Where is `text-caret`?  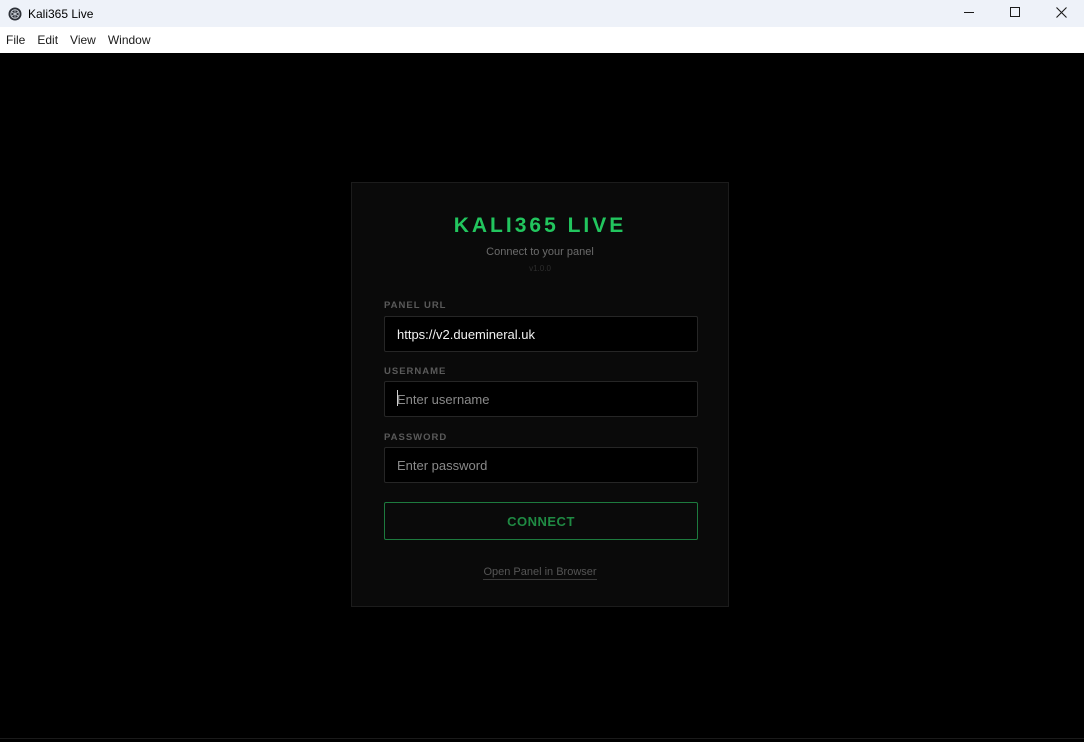 text-caret is located at coordinates (397, 398).